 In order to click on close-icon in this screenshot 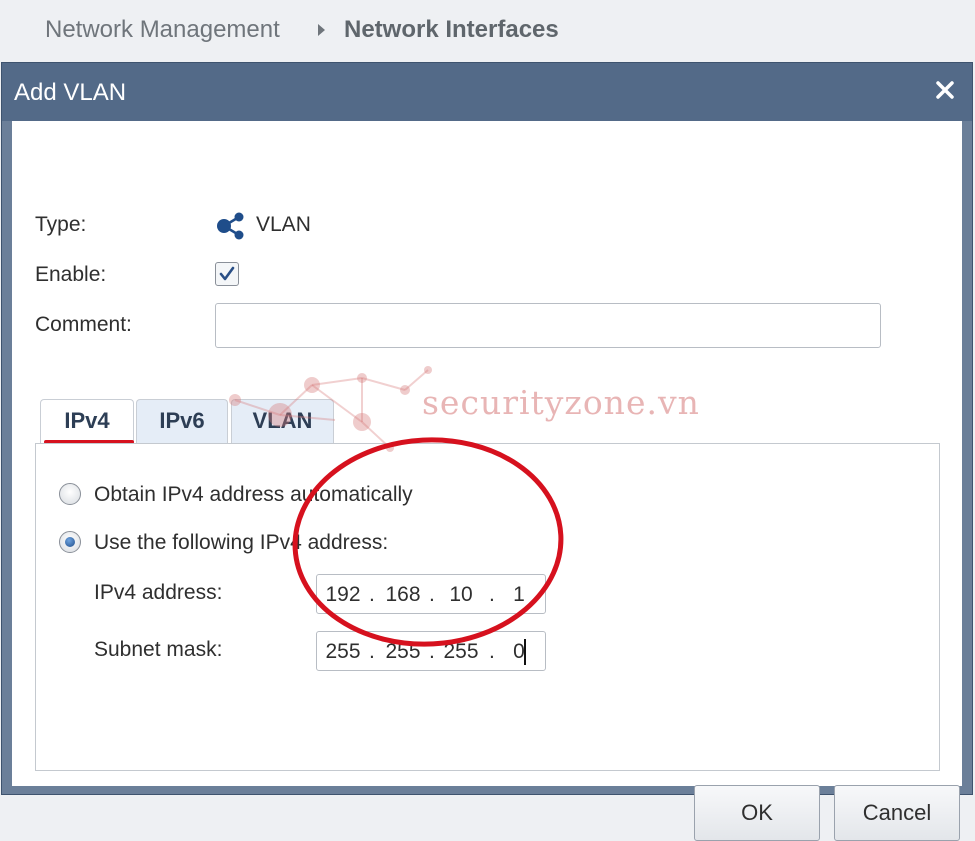, I will do `click(945, 90)`.